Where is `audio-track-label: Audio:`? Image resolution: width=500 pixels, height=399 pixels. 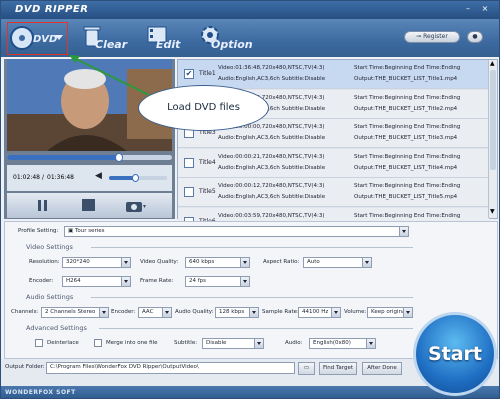 audio-track-label: Audio: is located at coordinates (294, 343).